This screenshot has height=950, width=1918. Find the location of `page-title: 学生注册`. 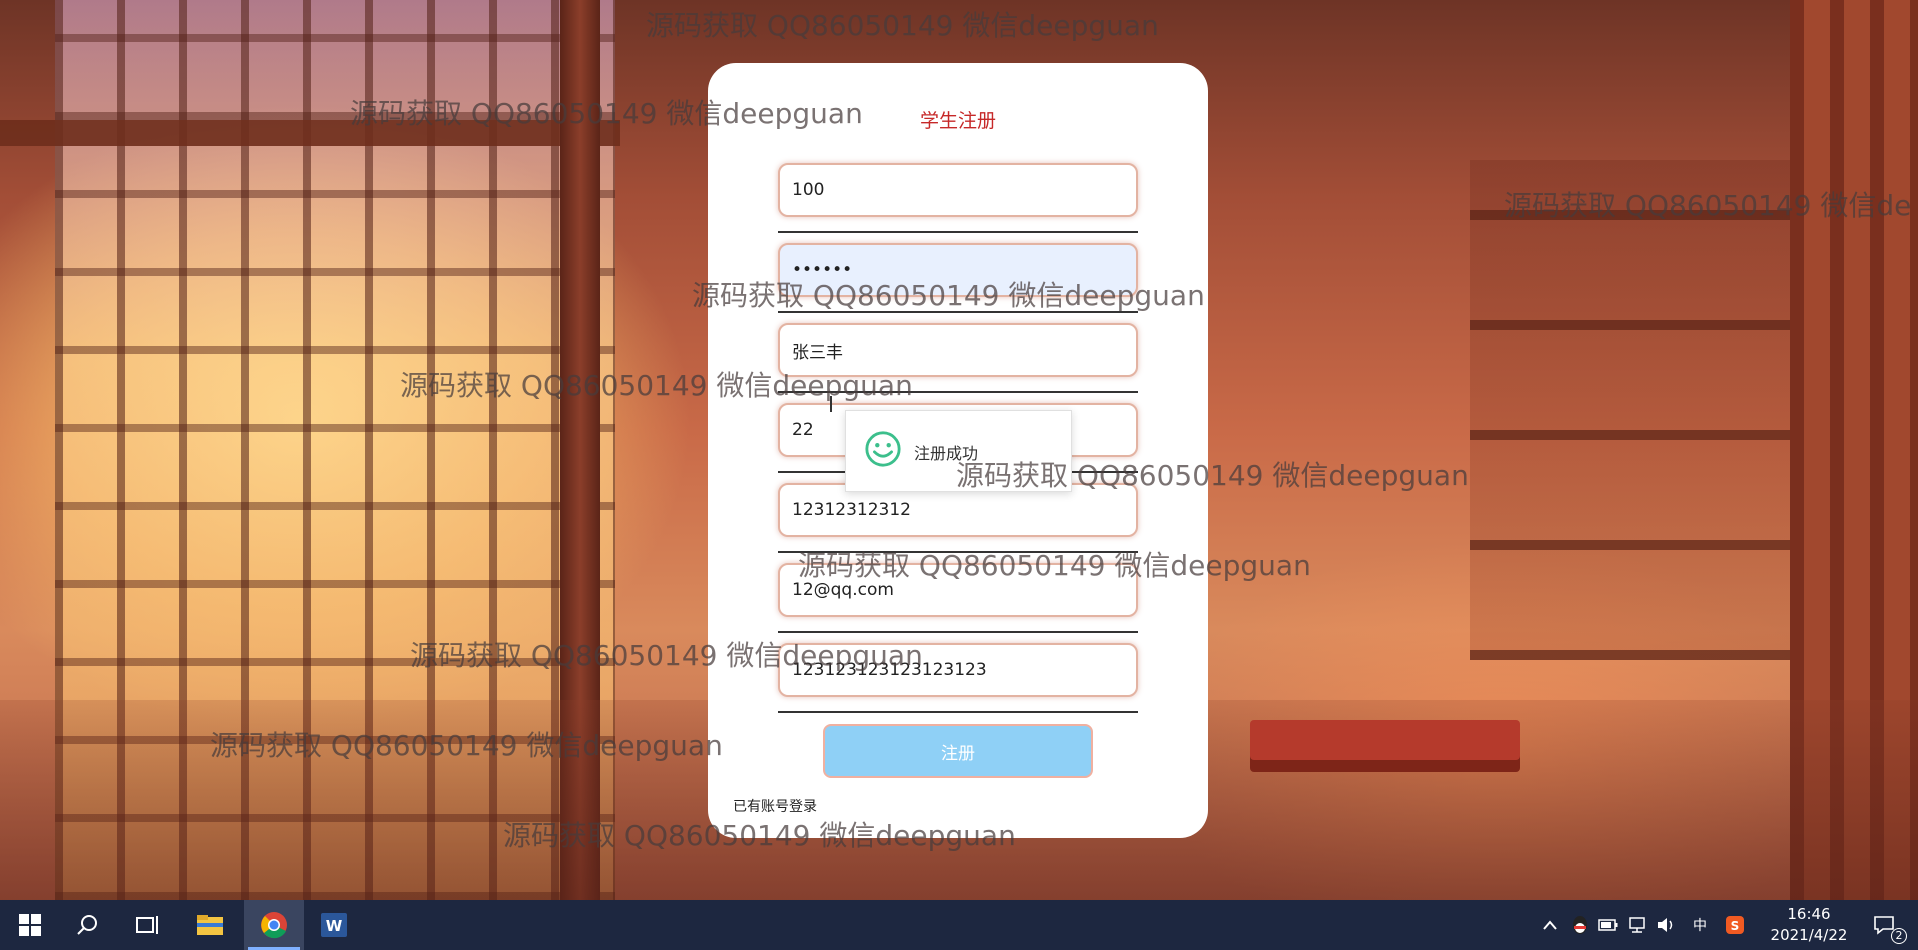

page-title: 学生注册 is located at coordinates (957, 121).